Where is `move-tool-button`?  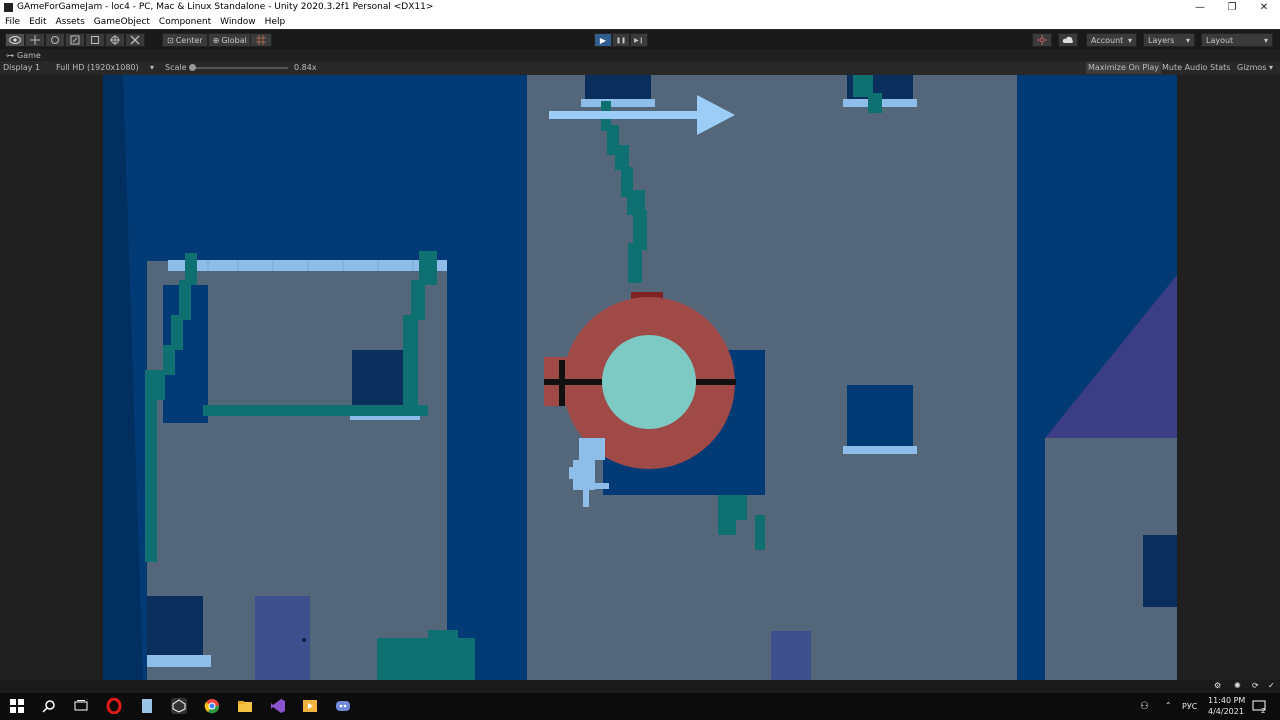 move-tool-button is located at coordinates (35, 40).